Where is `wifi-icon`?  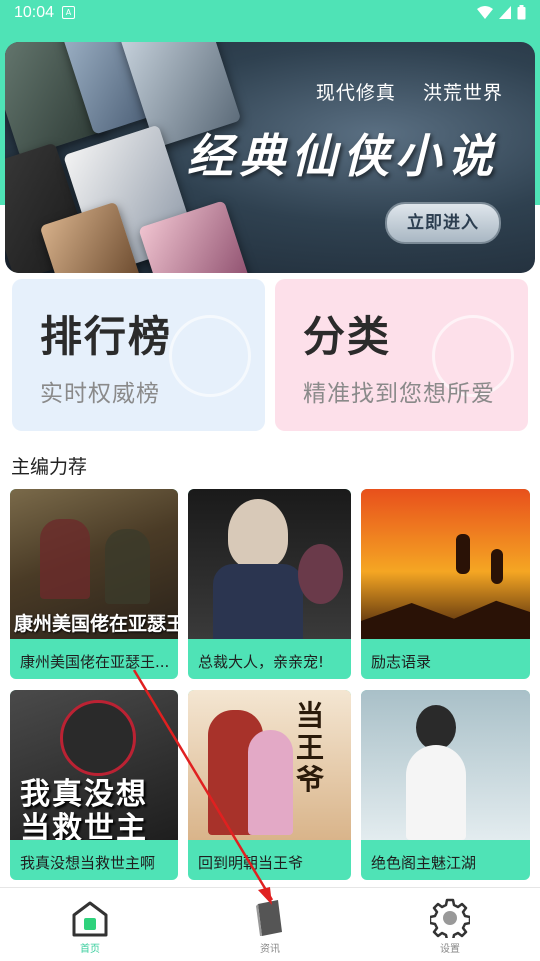 wifi-icon is located at coordinates (485, 12).